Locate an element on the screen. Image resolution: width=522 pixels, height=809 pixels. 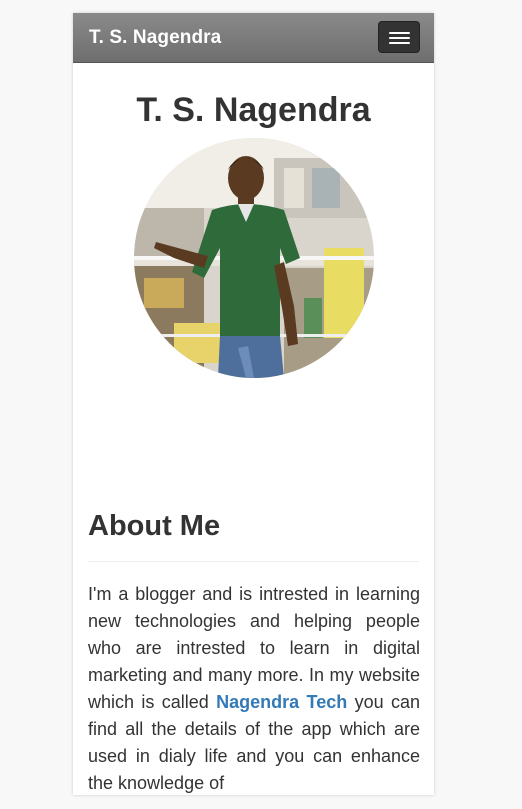
page-title: T. S. Nagendra is located at coordinates (253, 110).